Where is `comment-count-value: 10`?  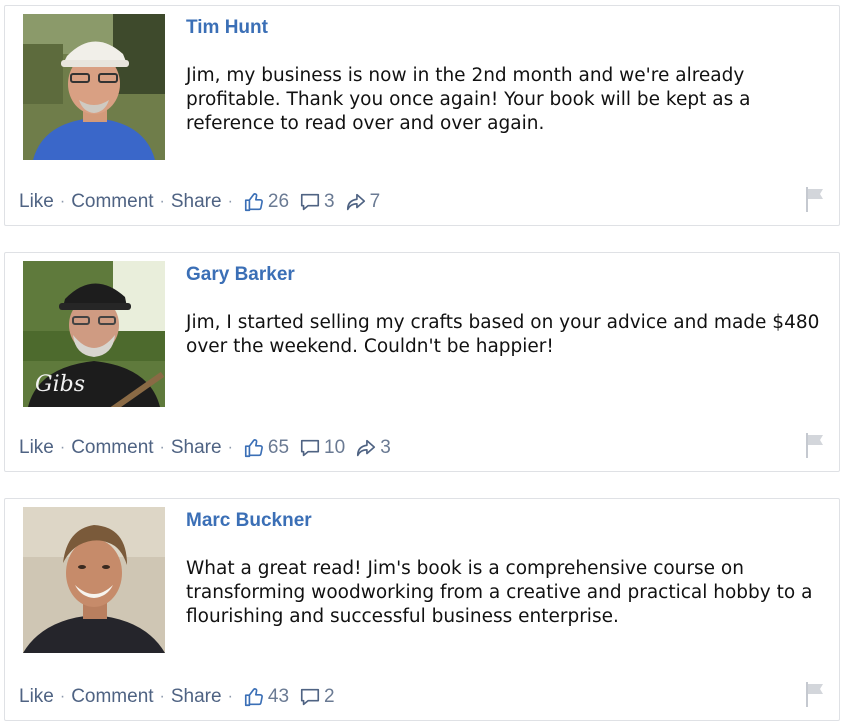 comment-count-value: 10 is located at coordinates (335, 447).